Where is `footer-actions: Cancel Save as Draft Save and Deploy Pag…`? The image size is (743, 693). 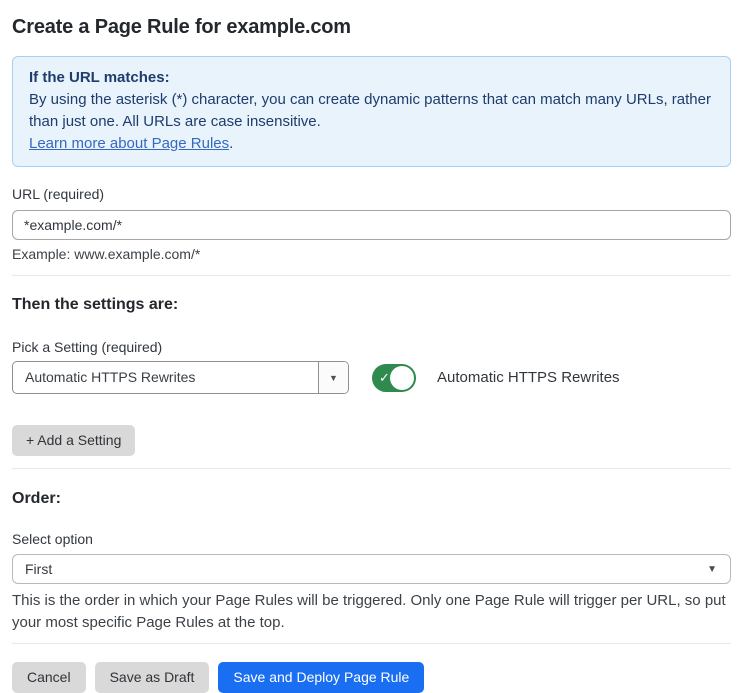
footer-actions: Cancel Save as Draft Save and Deploy Pag… is located at coordinates (371, 677).